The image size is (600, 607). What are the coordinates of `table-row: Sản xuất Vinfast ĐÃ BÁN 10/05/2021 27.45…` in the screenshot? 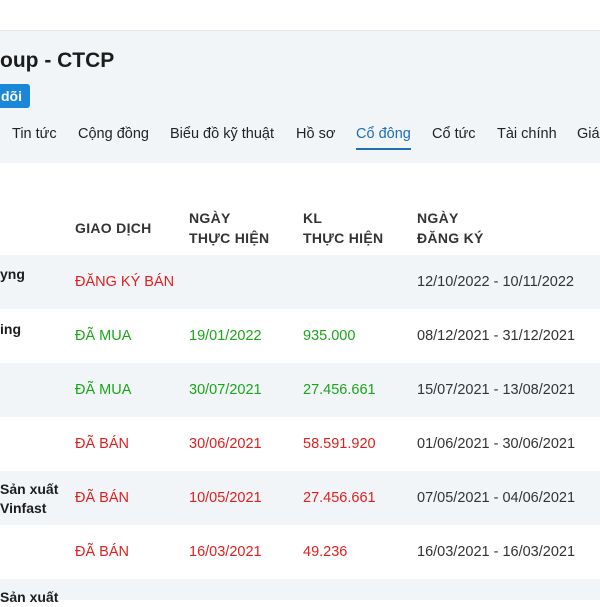 It's located at (300, 498).